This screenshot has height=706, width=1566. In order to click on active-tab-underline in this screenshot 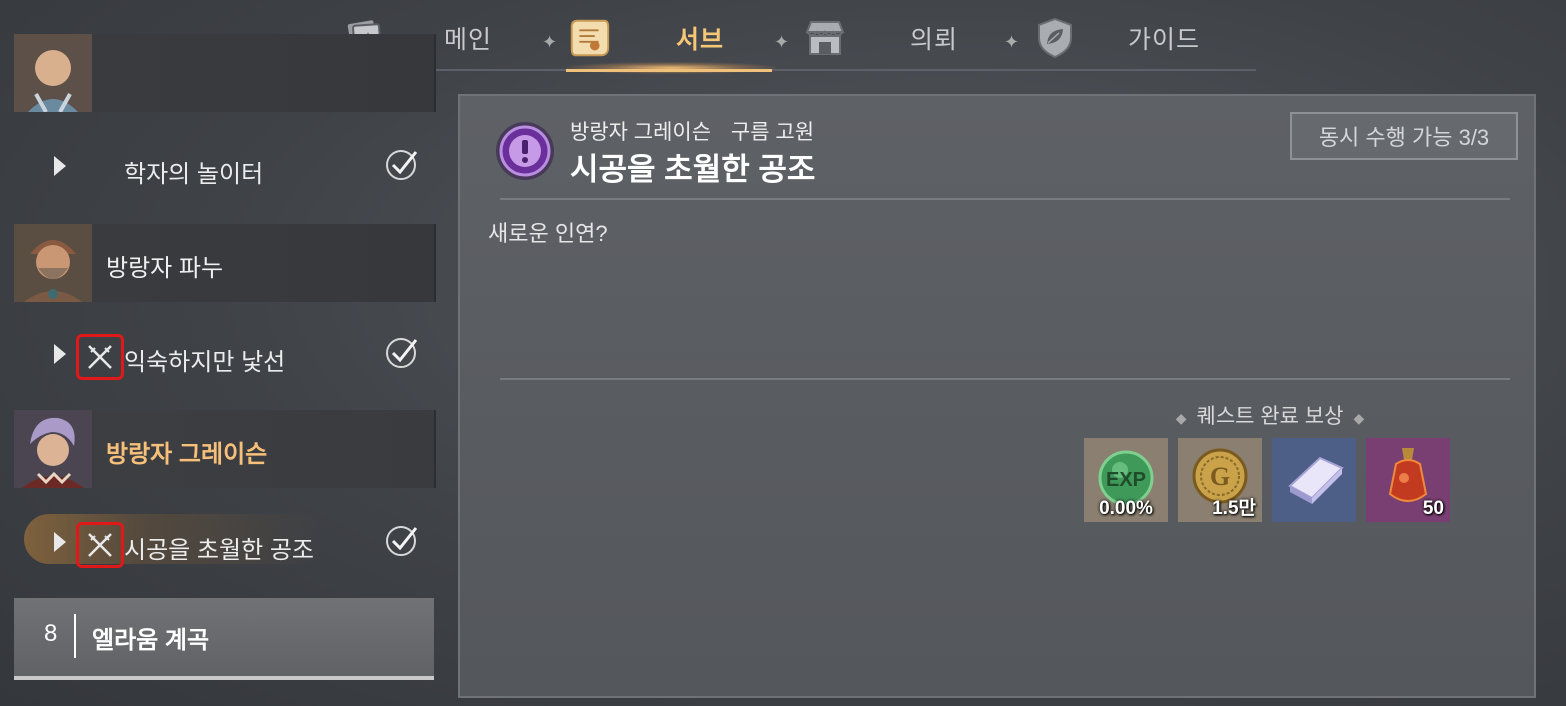, I will do `click(669, 70)`.